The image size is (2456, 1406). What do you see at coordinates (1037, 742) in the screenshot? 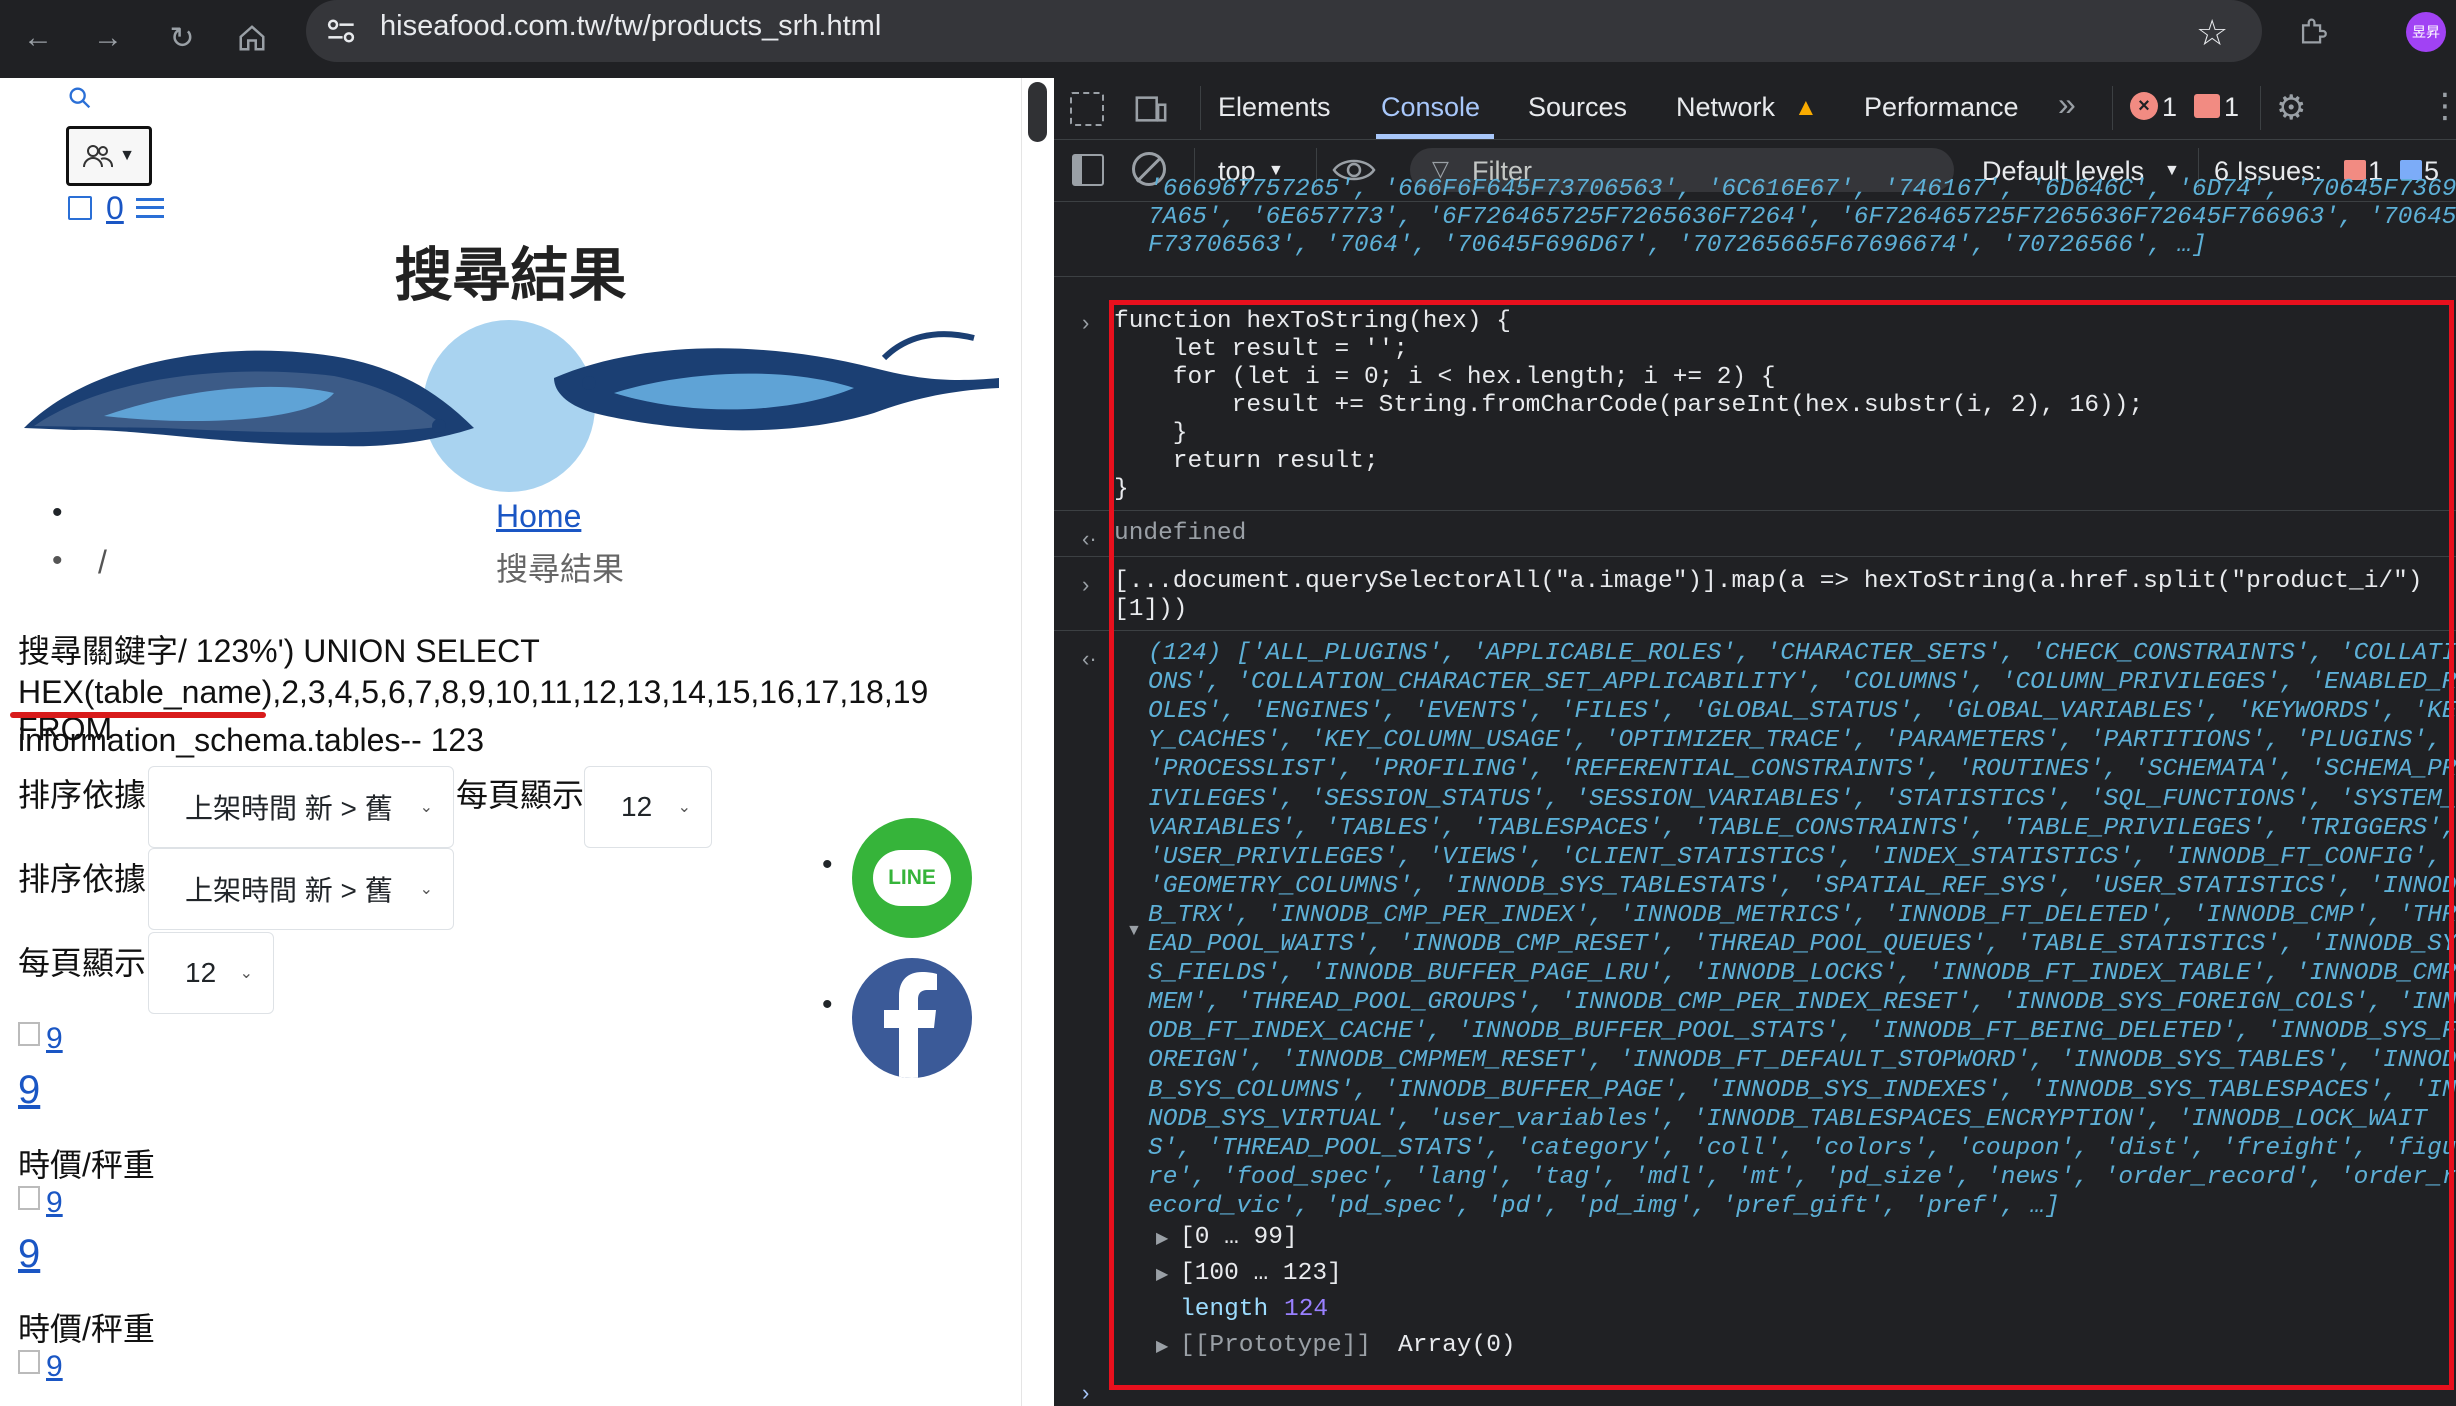
I see `page-scrollbar` at bounding box center [1037, 742].